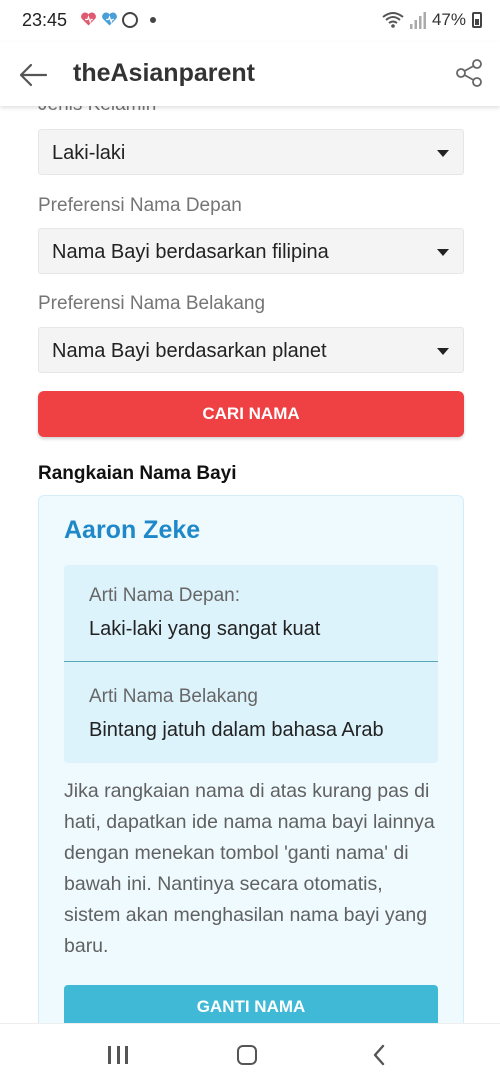 The width and height of the screenshot is (500, 1083). What do you see at coordinates (236, 730) in the screenshot?
I see `last-meaning-value: Bintang jatuh dalam bahasa Arab` at bounding box center [236, 730].